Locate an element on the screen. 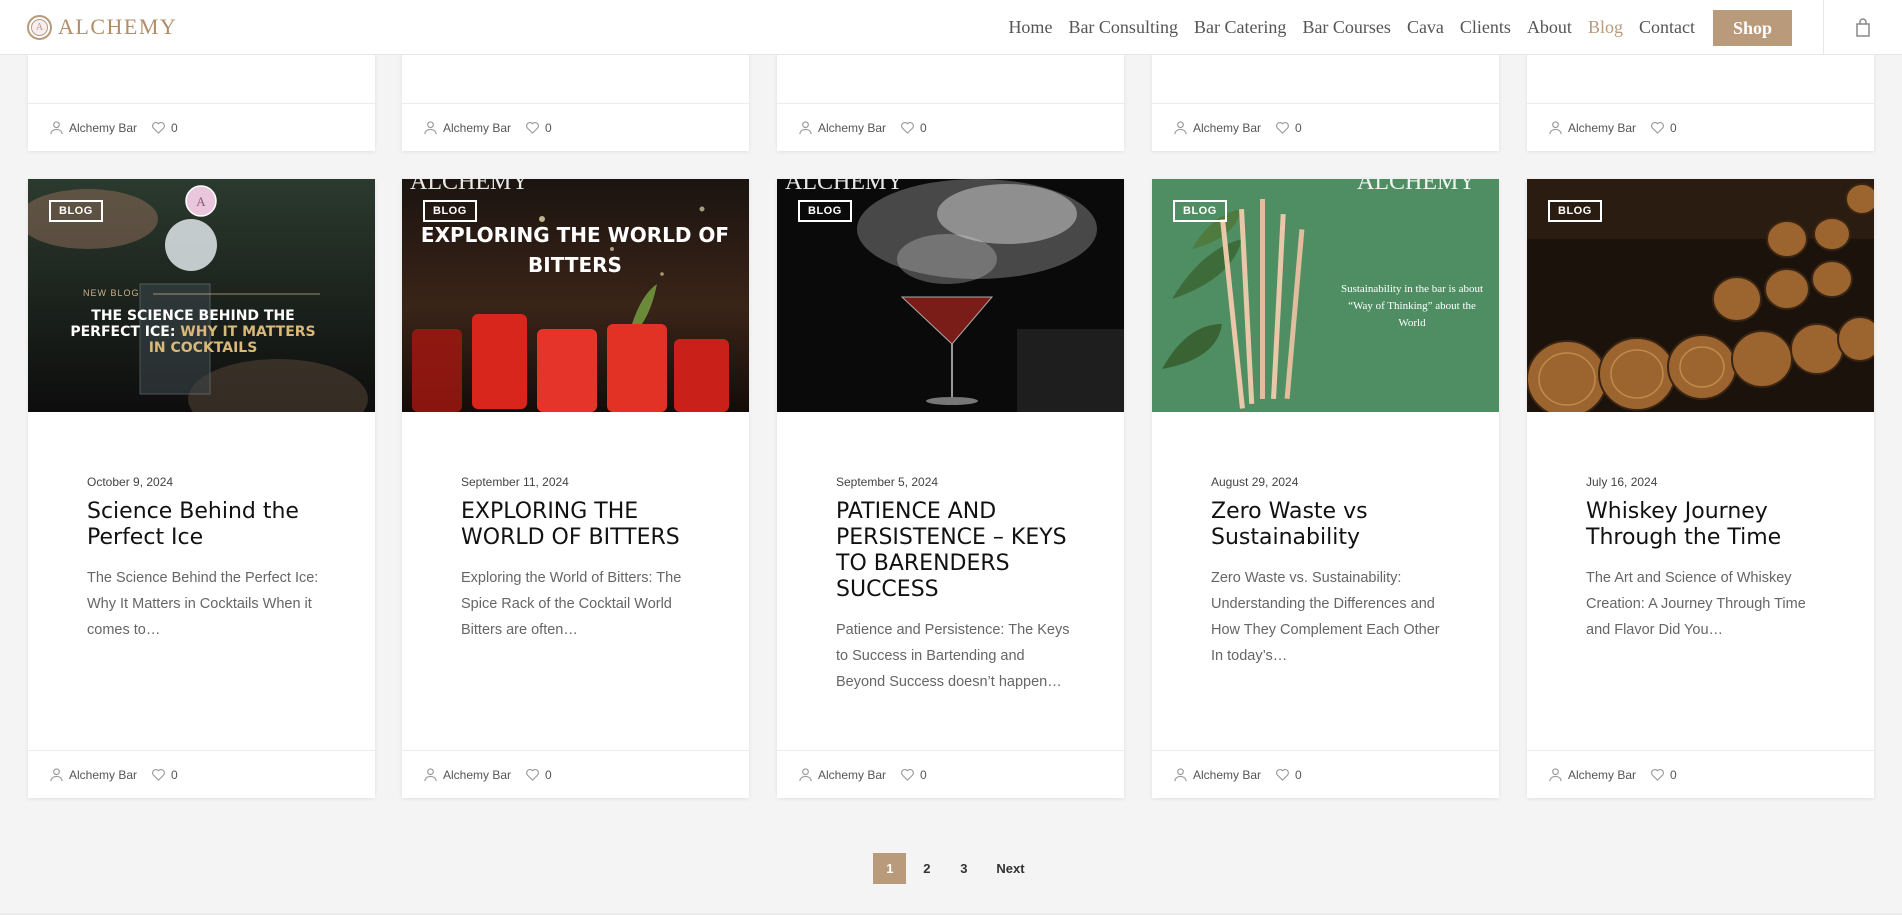  post-date: August 29, 2024 is located at coordinates (1255, 482).